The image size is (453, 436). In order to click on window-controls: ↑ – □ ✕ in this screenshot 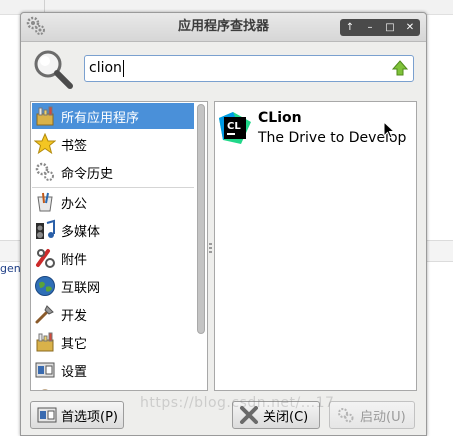, I will do `click(380, 27)`.